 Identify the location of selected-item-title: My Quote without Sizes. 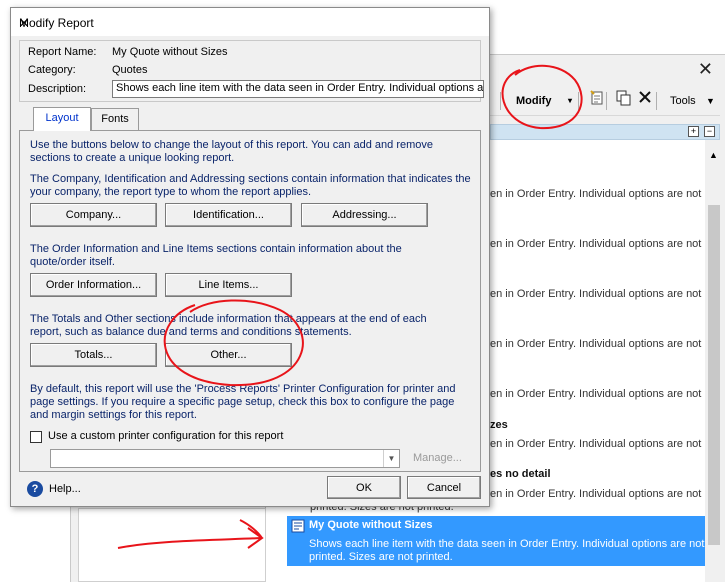
(371, 525).